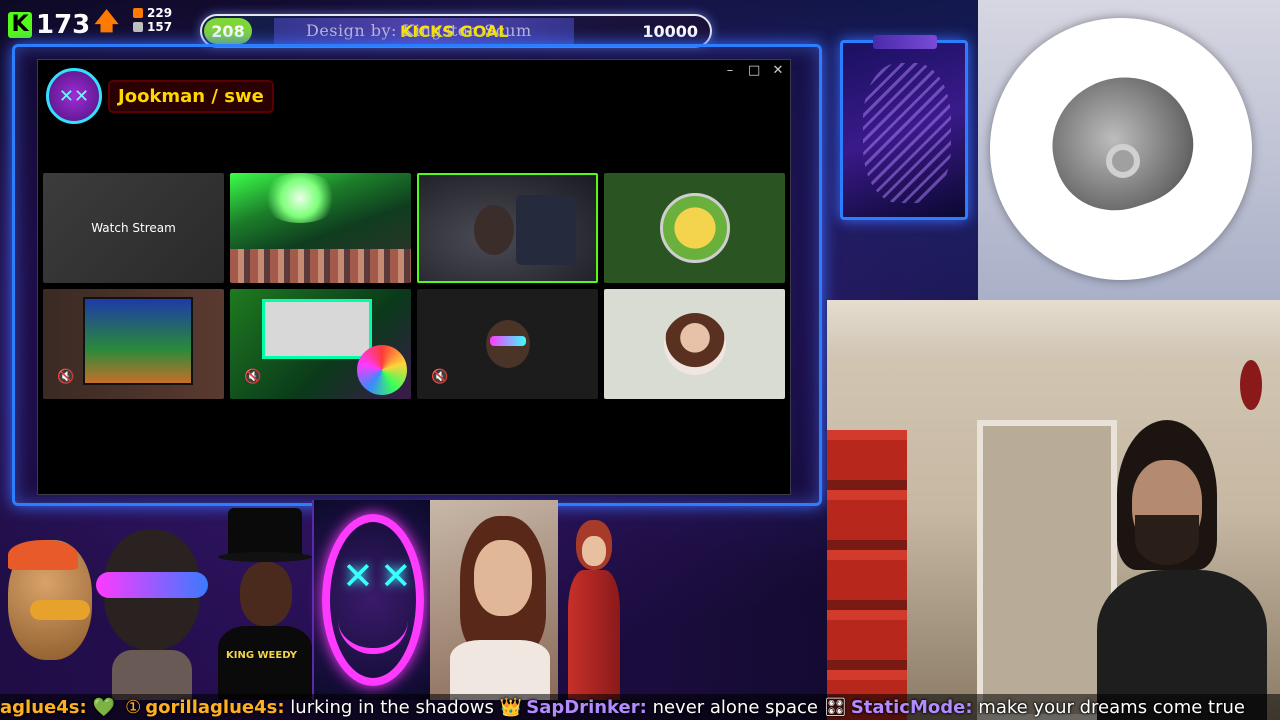 This screenshot has height=720, width=1280. Describe the element at coordinates (1111, 707) in the screenshot. I see `ticker-message: make your dreams come true` at that location.